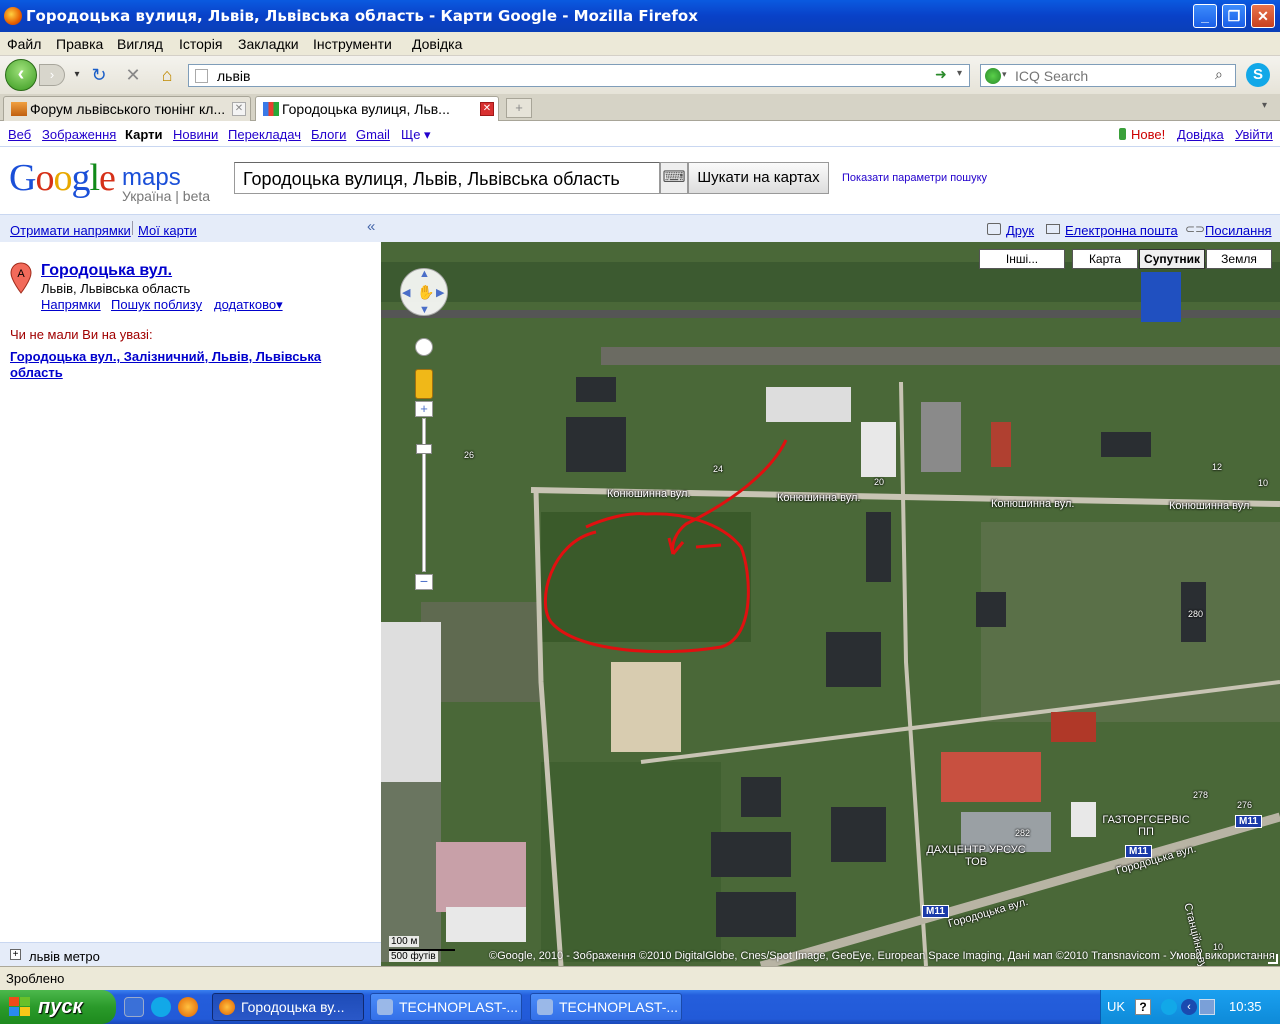 The image size is (1280, 1024). What do you see at coordinates (268, 44) in the screenshot?
I see `menu-bookmarks: Закладки` at bounding box center [268, 44].